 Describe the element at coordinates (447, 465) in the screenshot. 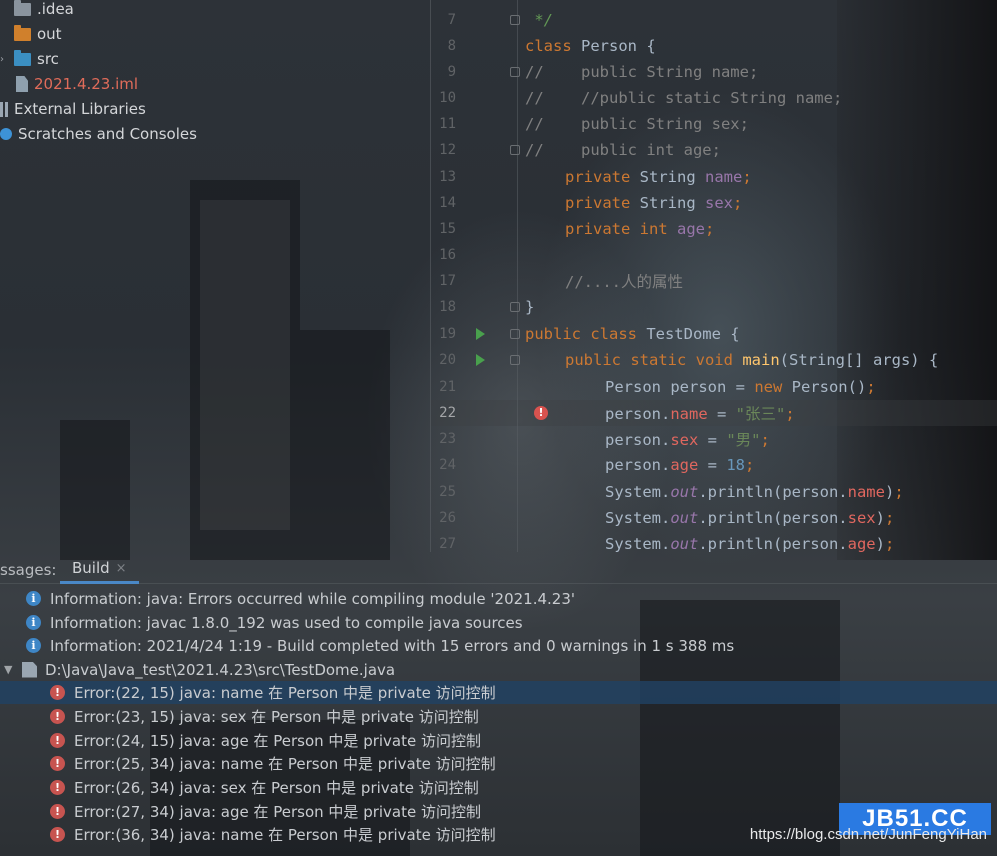

I see `line-number: 24` at that location.